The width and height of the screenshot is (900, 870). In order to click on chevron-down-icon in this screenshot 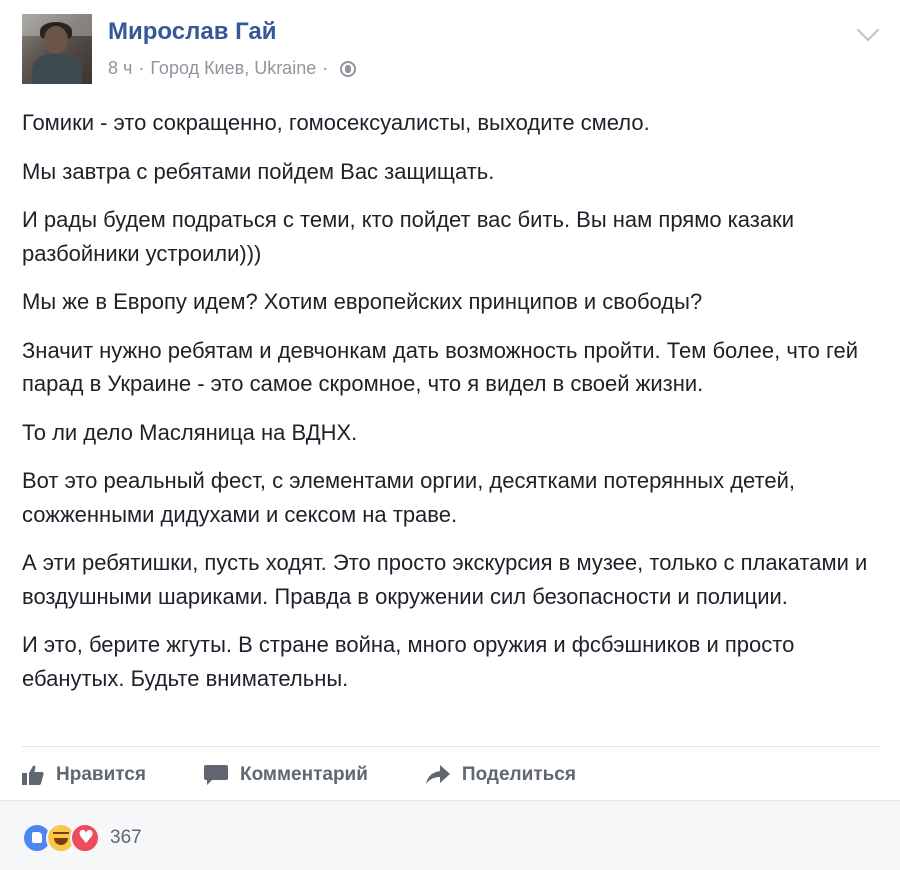, I will do `click(868, 30)`.